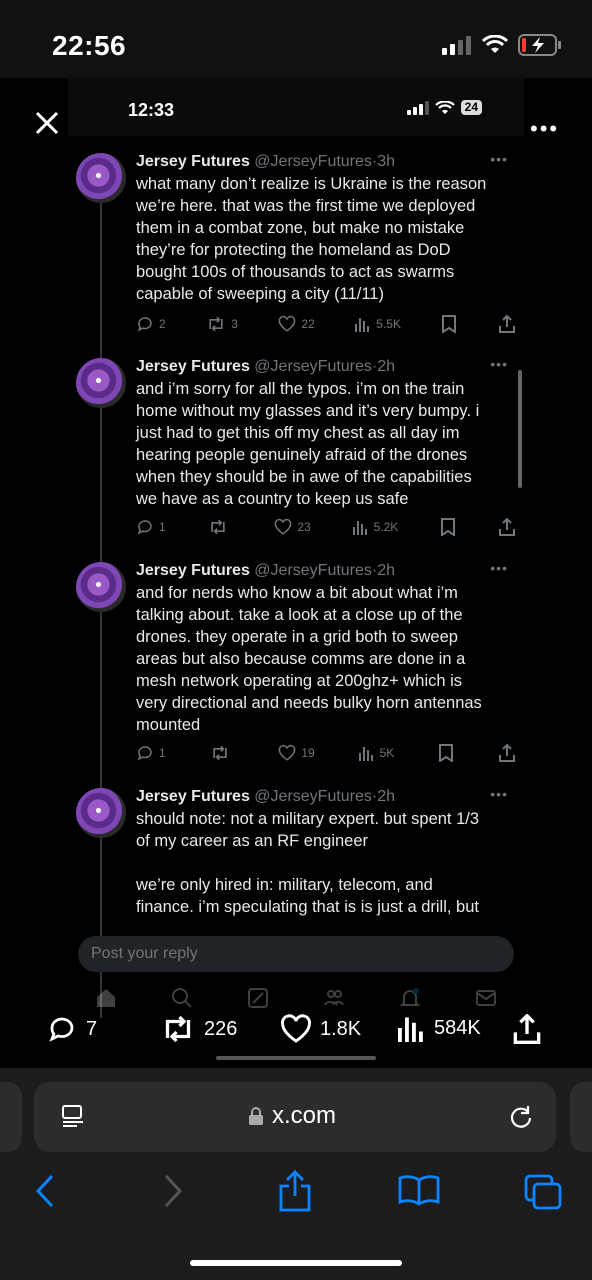  Describe the element at coordinates (89, 45) in the screenshot. I see `outer-clock: 22:56` at that location.